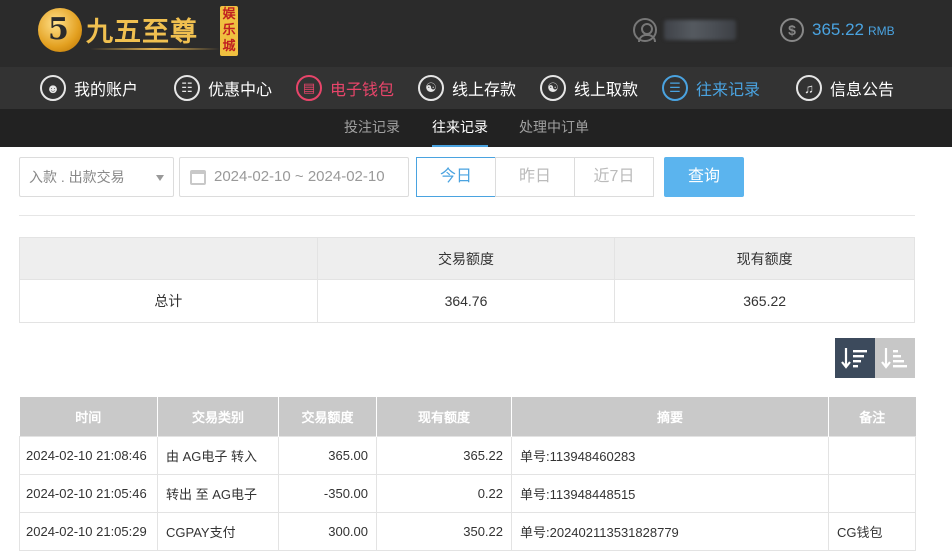 The width and height of the screenshot is (952, 552). What do you see at coordinates (670, 531) in the screenshot?
I see `cell-summary: 单号:202402113531828779` at bounding box center [670, 531].